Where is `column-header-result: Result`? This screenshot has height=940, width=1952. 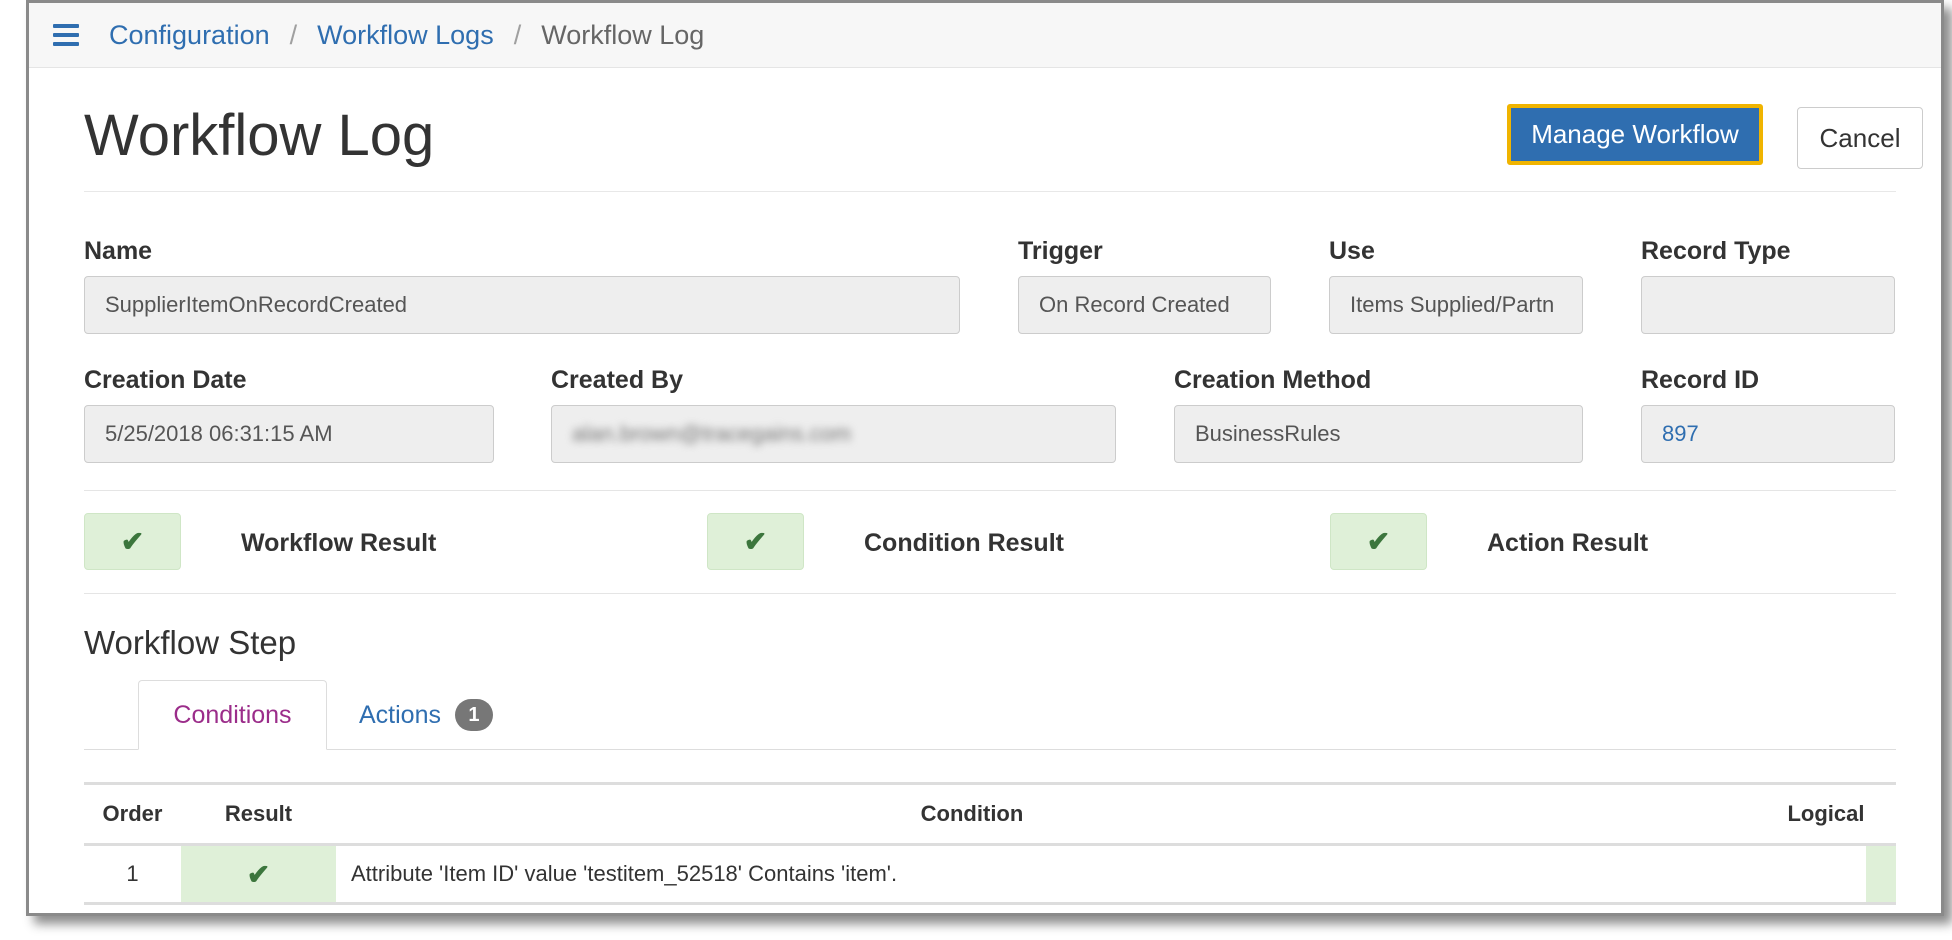
column-header-result: Result is located at coordinates (258, 813).